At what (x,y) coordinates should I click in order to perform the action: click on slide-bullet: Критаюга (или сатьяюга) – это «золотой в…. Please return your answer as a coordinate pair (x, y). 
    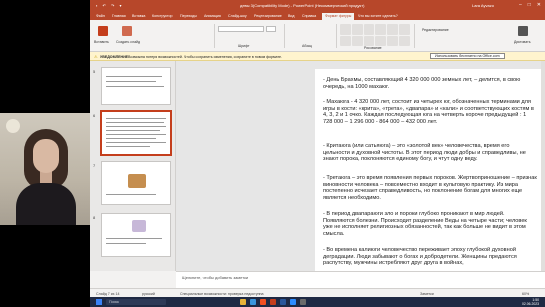
    Looking at the image, I should click on (430, 153).